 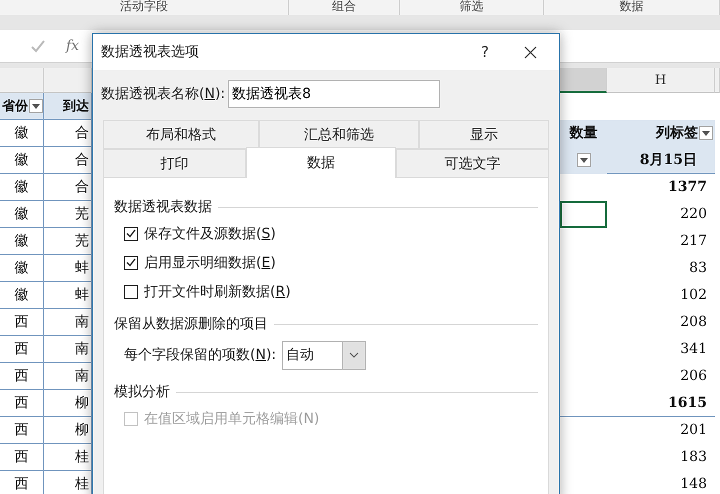 I want to click on table-cell: 桂, so click(x=68, y=457).